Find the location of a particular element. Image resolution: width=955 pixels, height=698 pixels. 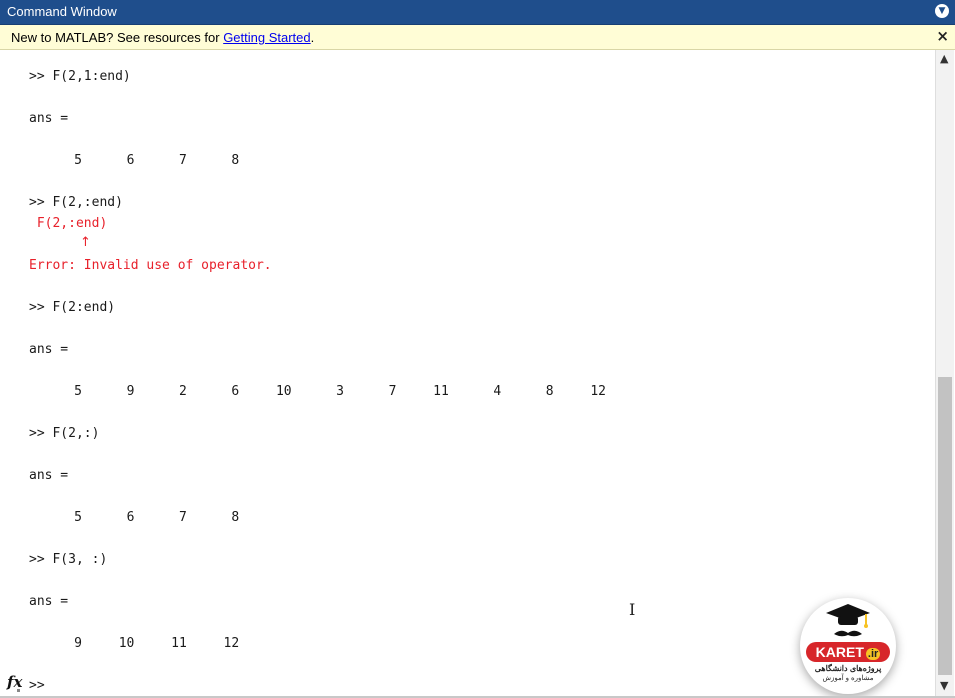

scrollbar-thumb is located at coordinates (945, 526).